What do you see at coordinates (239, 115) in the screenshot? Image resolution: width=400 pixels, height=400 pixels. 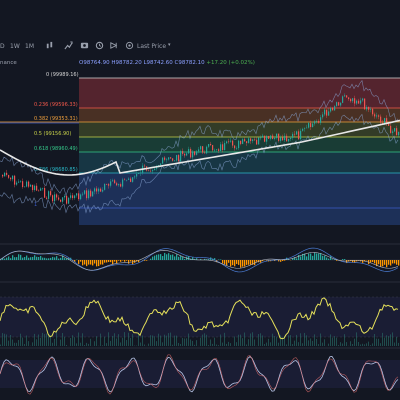 I see `fib-zone` at bounding box center [239, 115].